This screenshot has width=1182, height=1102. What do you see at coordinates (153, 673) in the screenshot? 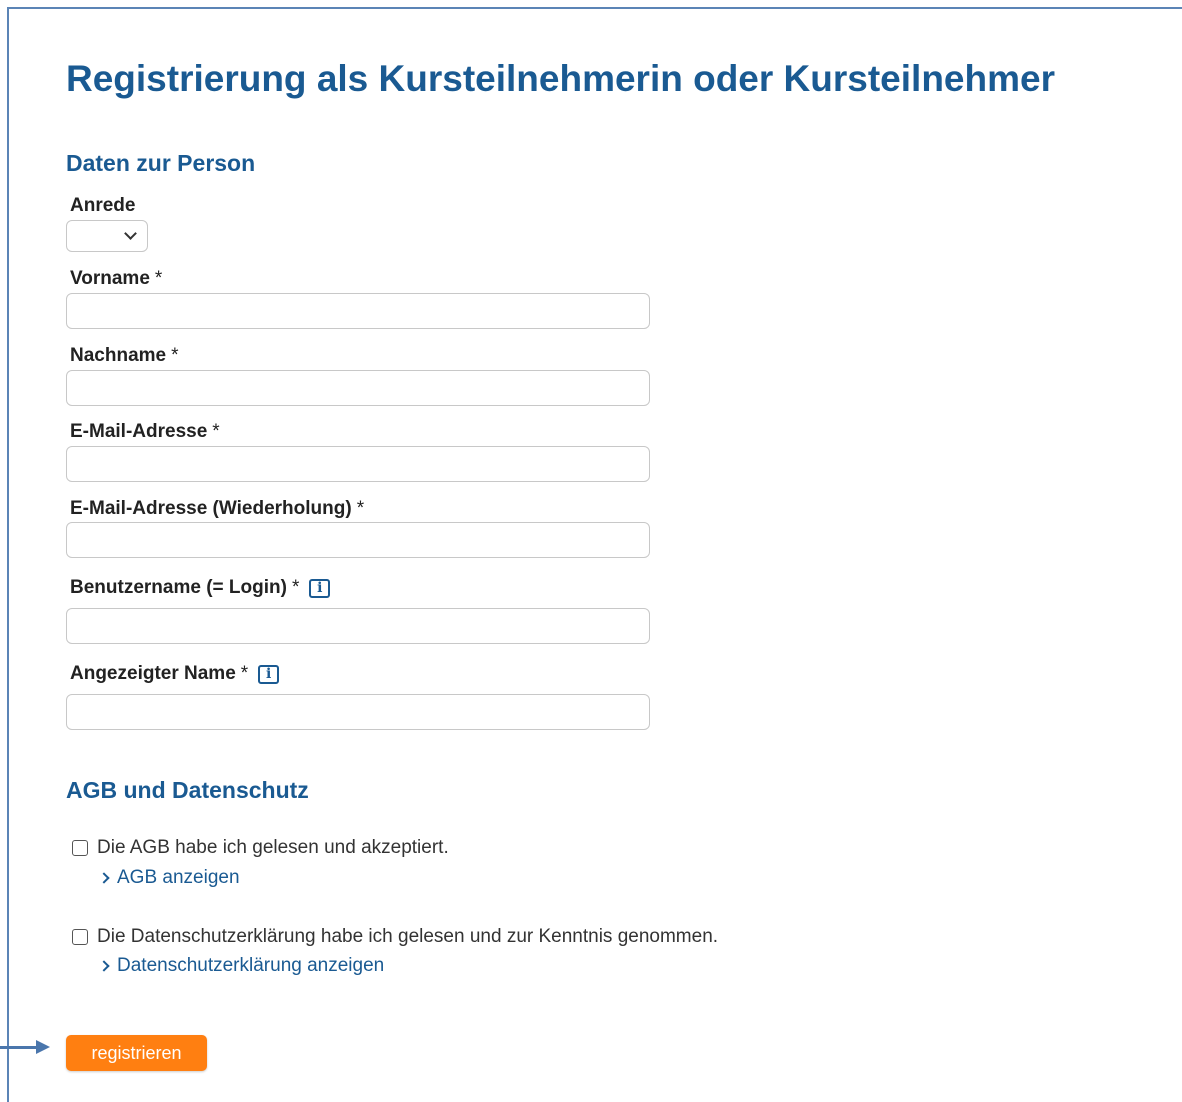
I see `display-name-label-text: Angezeigter Name` at bounding box center [153, 673].